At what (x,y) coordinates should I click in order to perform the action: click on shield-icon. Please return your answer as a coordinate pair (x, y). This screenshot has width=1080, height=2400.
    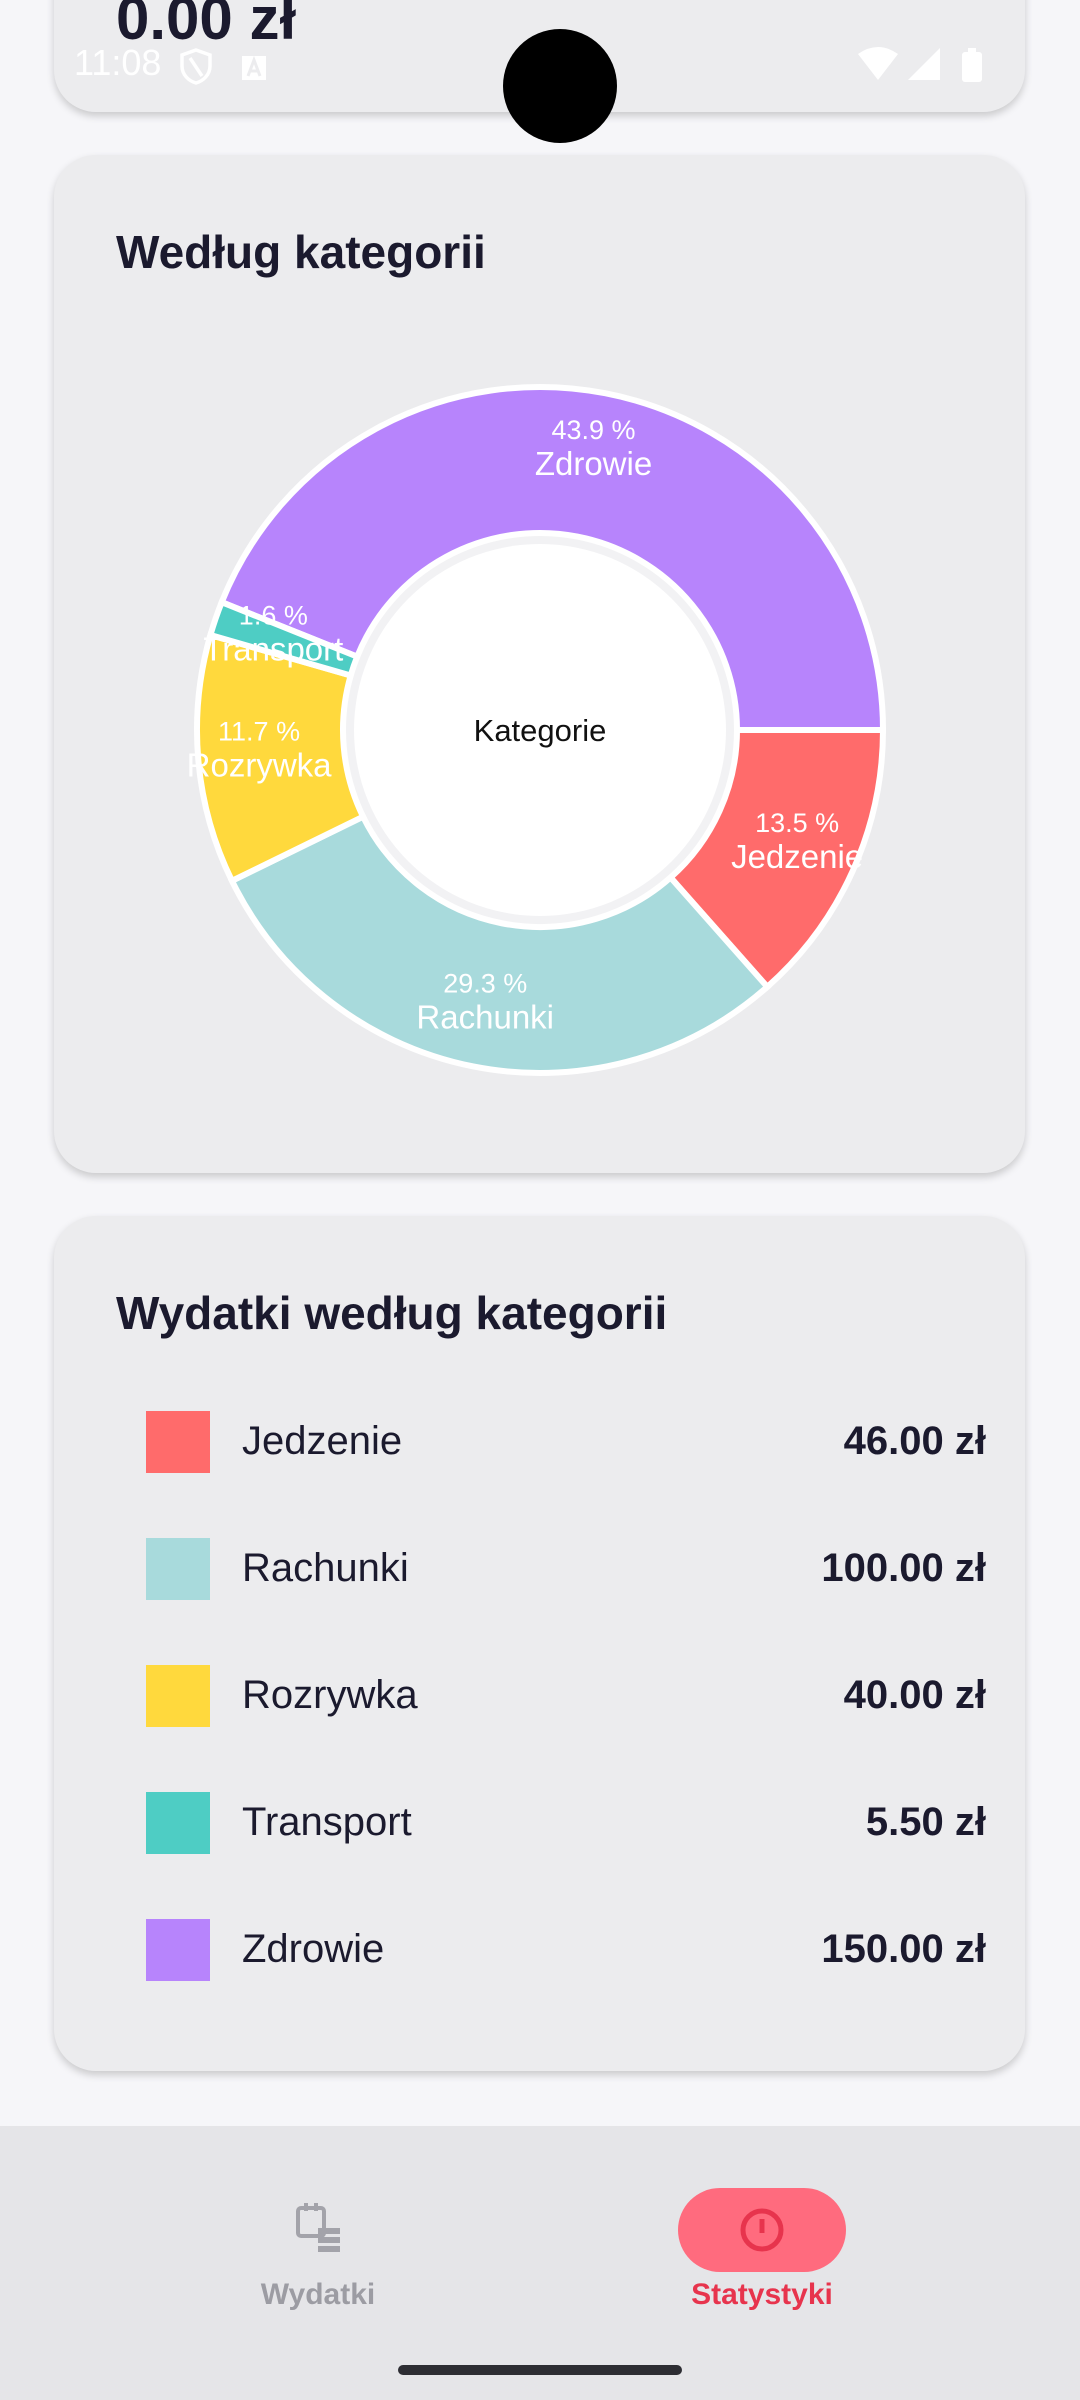
    Looking at the image, I should click on (196, 66).